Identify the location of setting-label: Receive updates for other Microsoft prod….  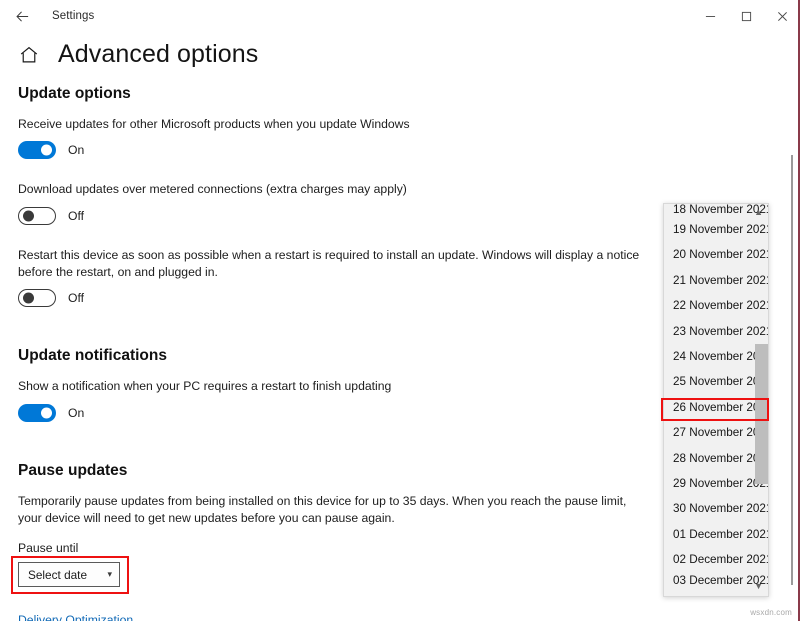
(214, 124).